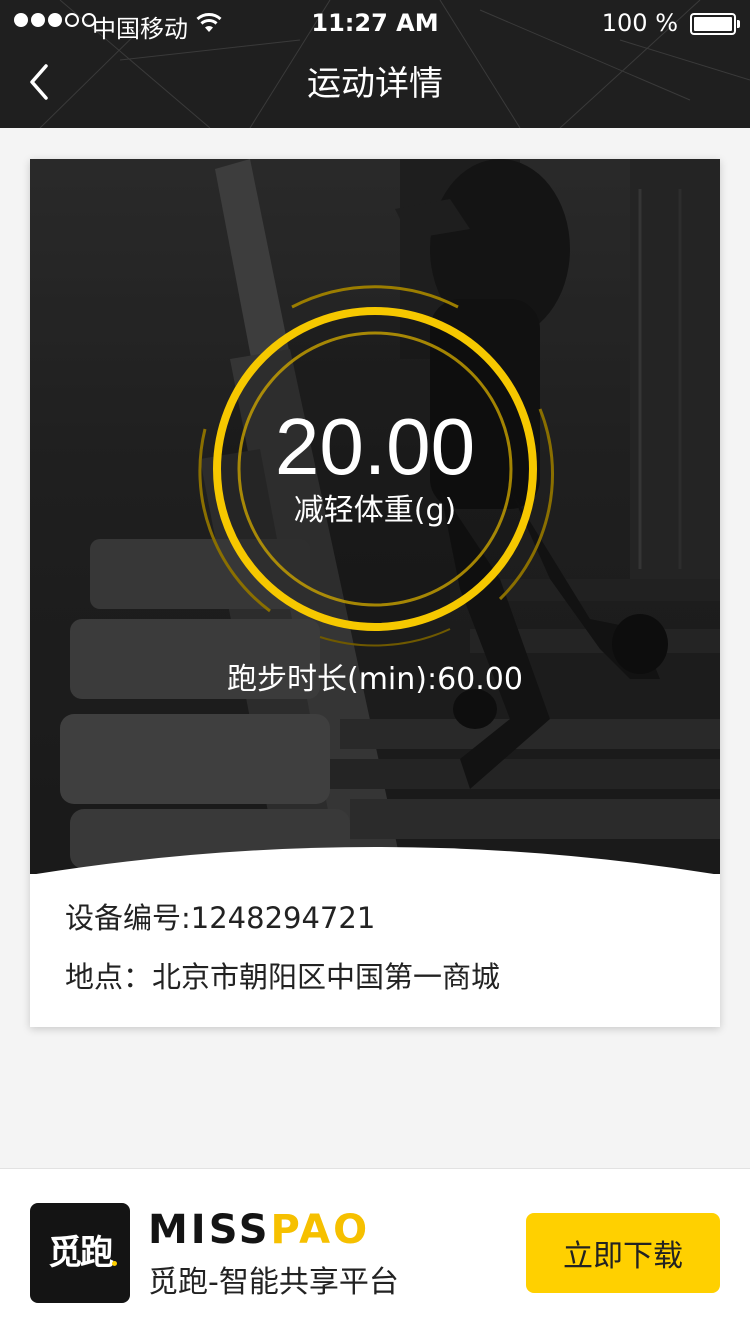  Describe the element at coordinates (320, 1230) in the screenshot. I see `brand-name-part2: PAO` at that location.